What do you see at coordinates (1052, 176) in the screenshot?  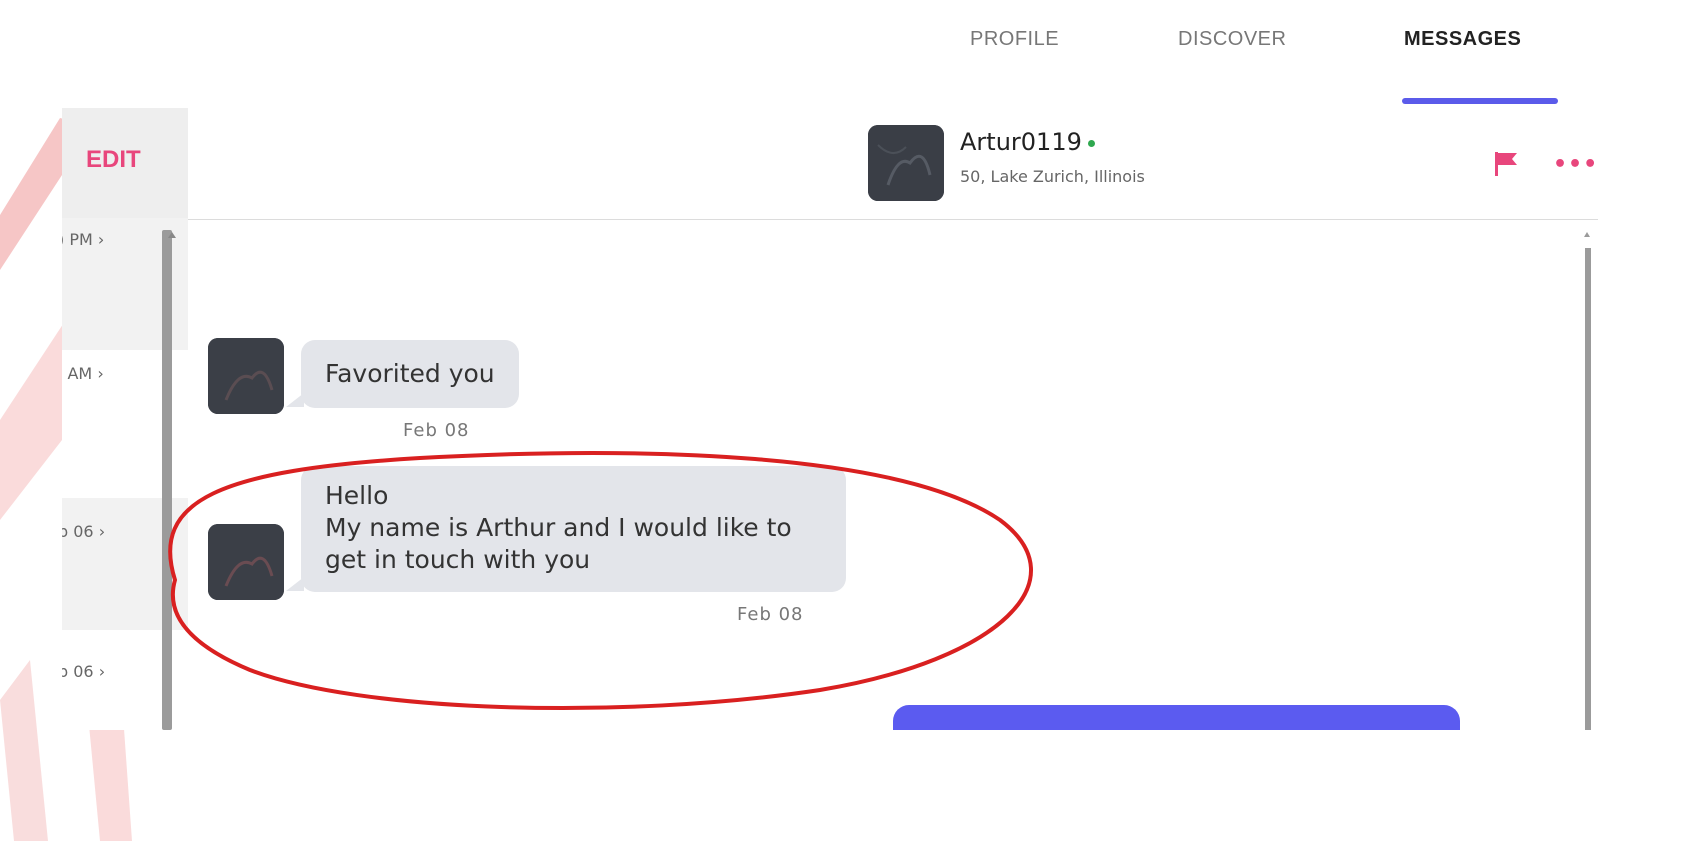 I see `chat-user-details: 50, Lake Zurich, Illinois` at bounding box center [1052, 176].